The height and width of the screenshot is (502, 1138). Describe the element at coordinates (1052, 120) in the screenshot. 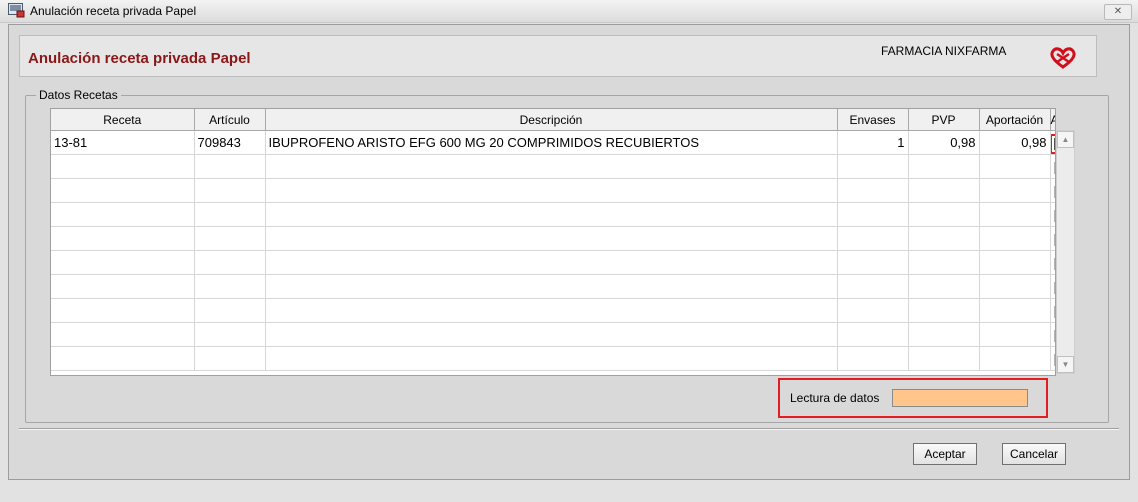

I see `column-header-a: A` at that location.